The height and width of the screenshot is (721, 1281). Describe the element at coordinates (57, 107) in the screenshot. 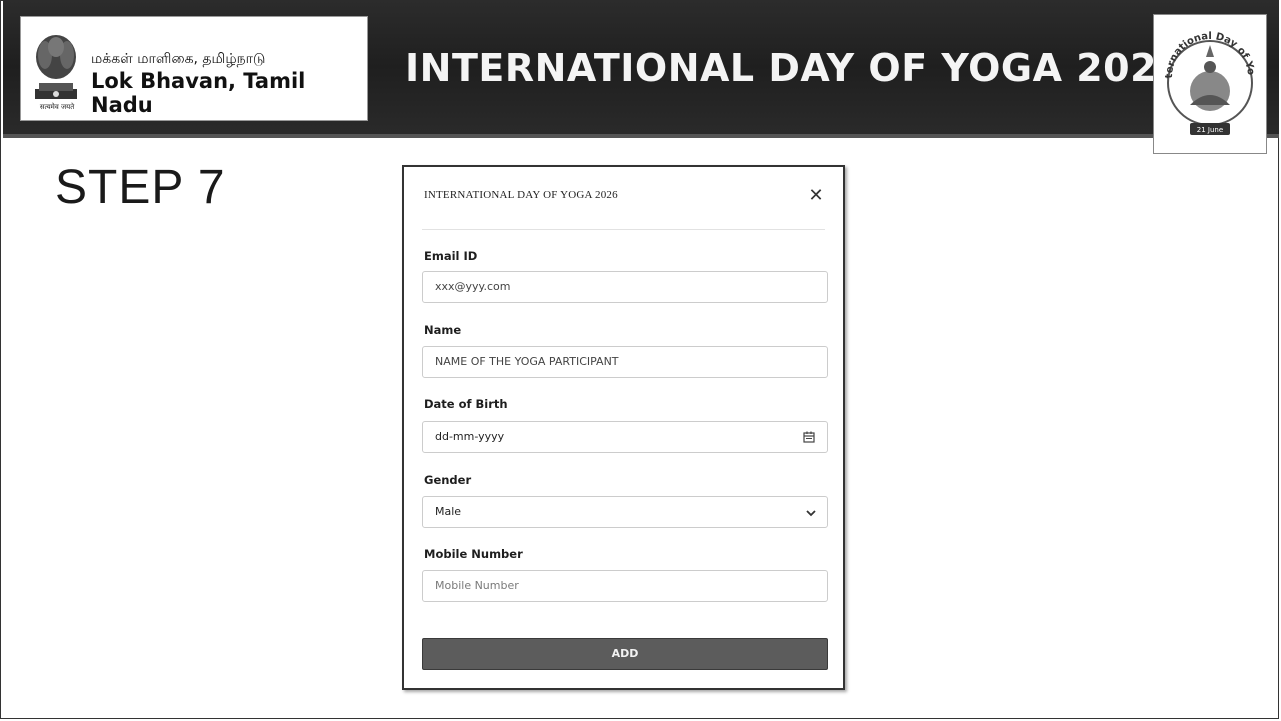

I see `emblem-caption: सत्यमेव जयते` at that location.